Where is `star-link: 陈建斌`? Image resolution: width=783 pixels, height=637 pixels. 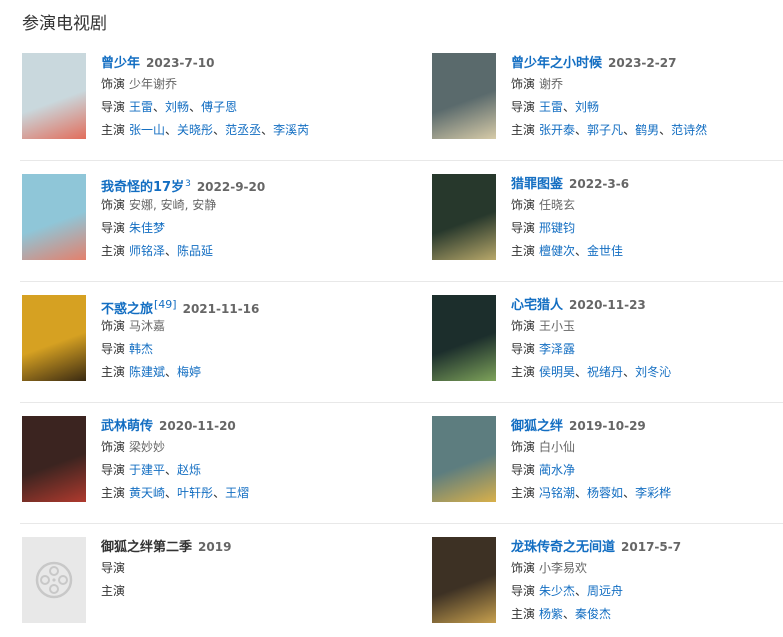
star-link: 陈建斌 is located at coordinates (147, 372).